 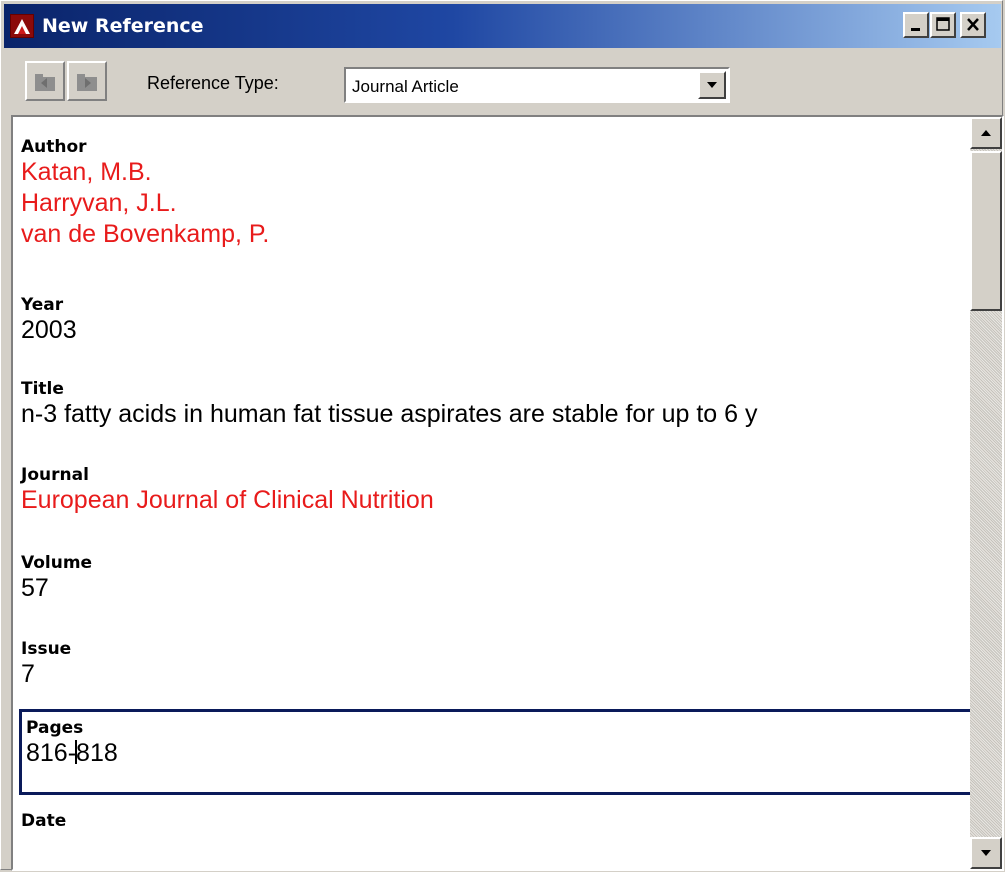 What do you see at coordinates (492, 821) in the screenshot?
I see `field-date: Date` at bounding box center [492, 821].